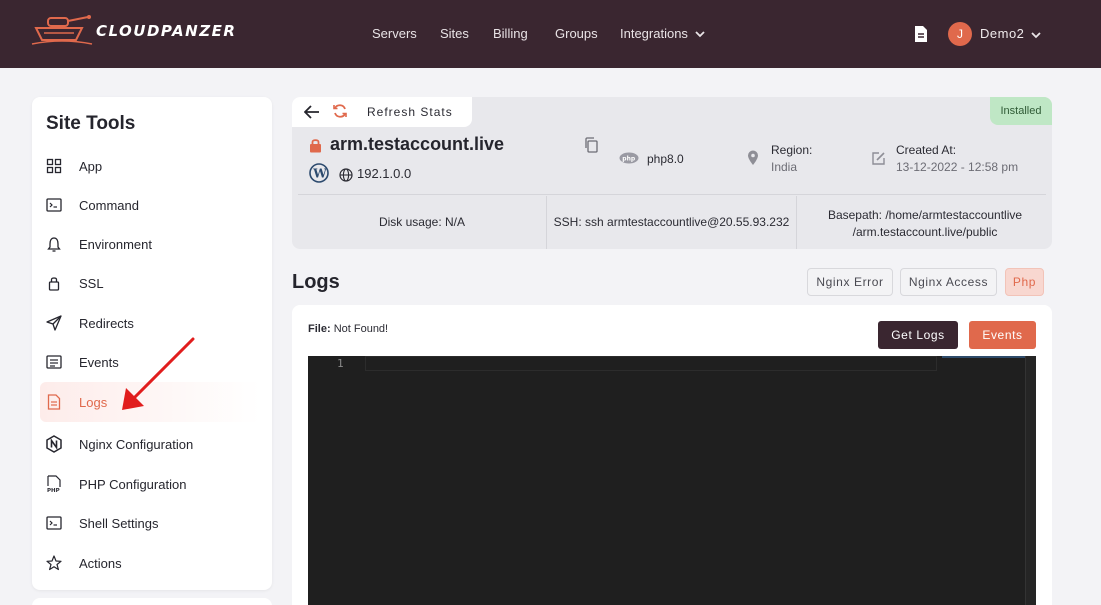 The image size is (1101, 605). What do you see at coordinates (948, 282) in the screenshot?
I see `tab-nginx-access: Nginx Access` at bounding box center [948, 282].